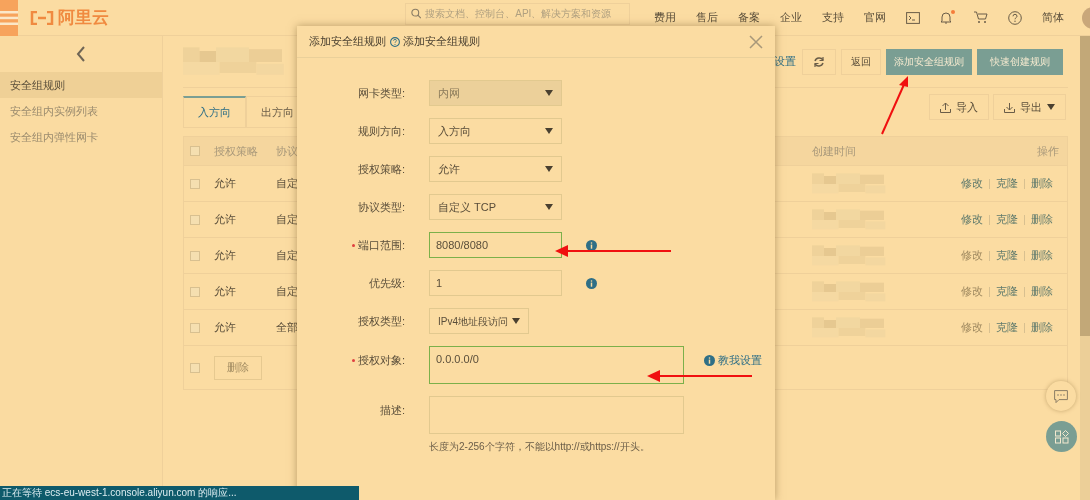  What do you see at coordinates (81, 137) in the screenshot?
I see `sidebar-item: 安全组内弹性网卡` at bounding box center [81, 137].